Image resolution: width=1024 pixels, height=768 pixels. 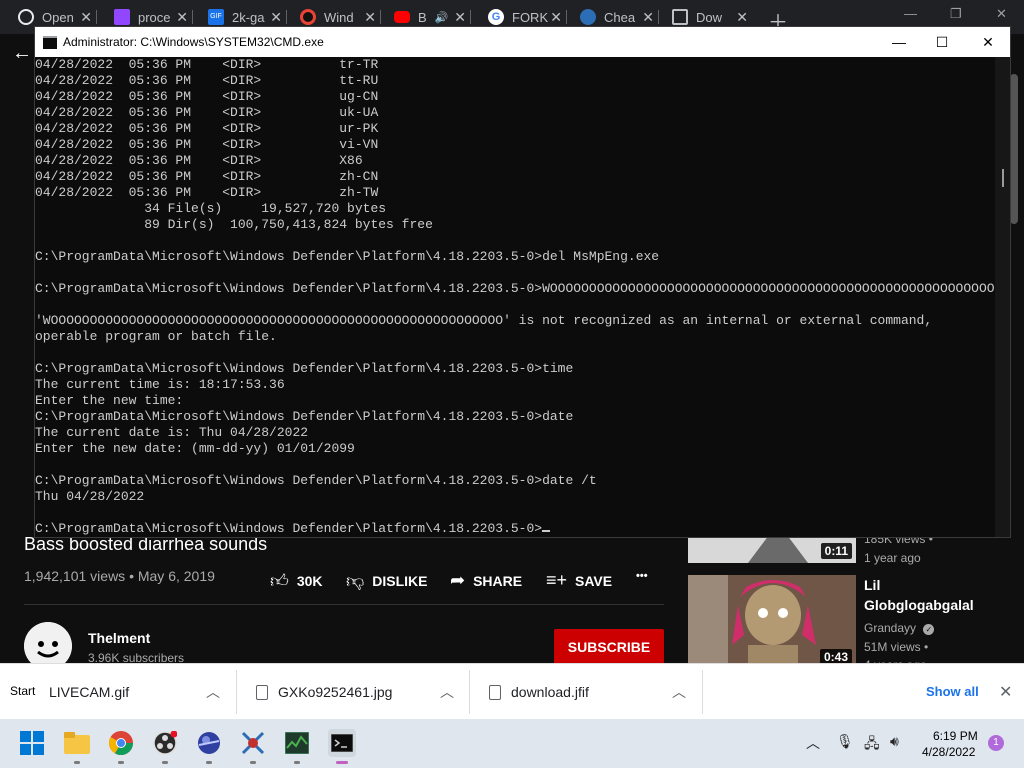 What do you see at coordinates (90, 496) in the screenshot?
I see `console-line: Thu 04/28/2022` at bounding box center [90, 496].